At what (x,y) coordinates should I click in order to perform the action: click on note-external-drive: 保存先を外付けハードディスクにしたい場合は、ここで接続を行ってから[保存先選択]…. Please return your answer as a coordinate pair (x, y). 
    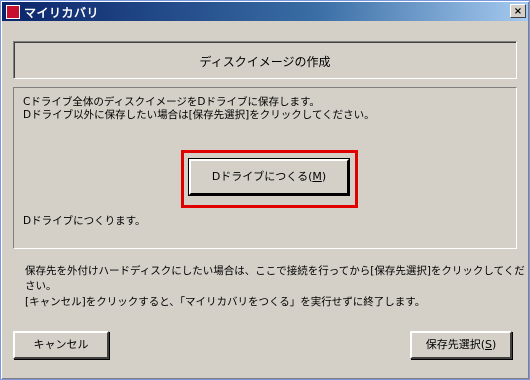
    Looking at the image, I should click on (275, 278).